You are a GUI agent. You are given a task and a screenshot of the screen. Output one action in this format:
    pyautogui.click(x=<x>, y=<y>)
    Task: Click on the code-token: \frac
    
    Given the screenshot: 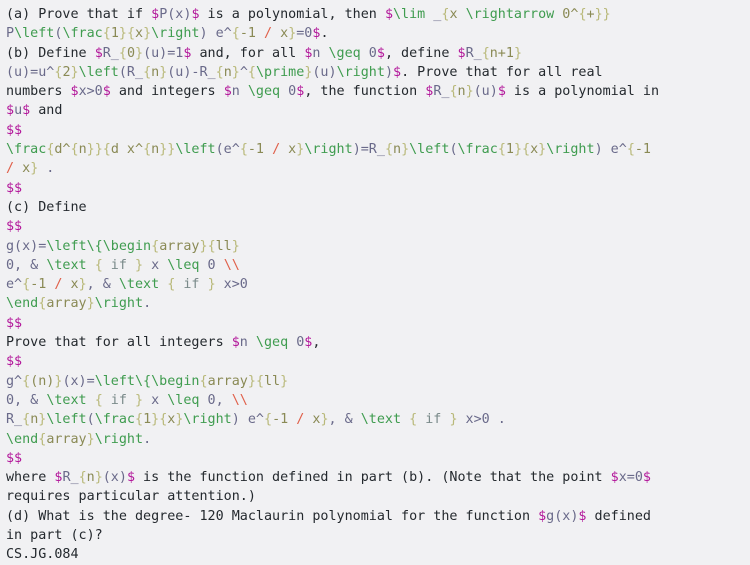 What is the action you would take?
    pyautogui.click(x=82, y=34)
    